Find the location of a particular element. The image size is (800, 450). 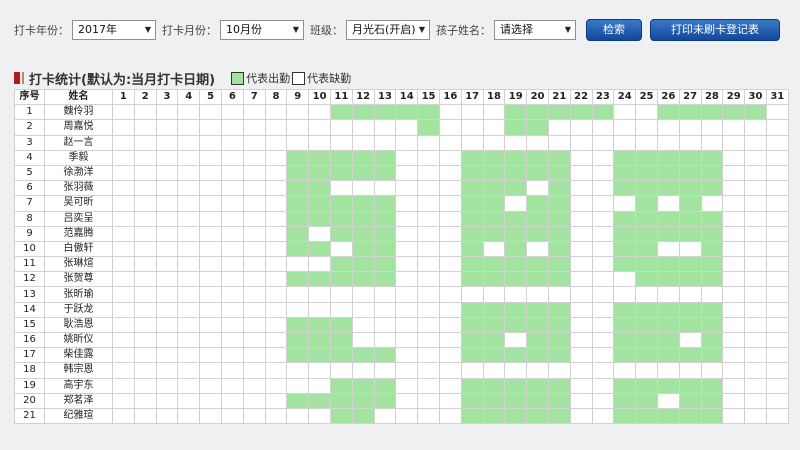

table-row: 18 韩宗恩 is located at coordinates (401, 370).